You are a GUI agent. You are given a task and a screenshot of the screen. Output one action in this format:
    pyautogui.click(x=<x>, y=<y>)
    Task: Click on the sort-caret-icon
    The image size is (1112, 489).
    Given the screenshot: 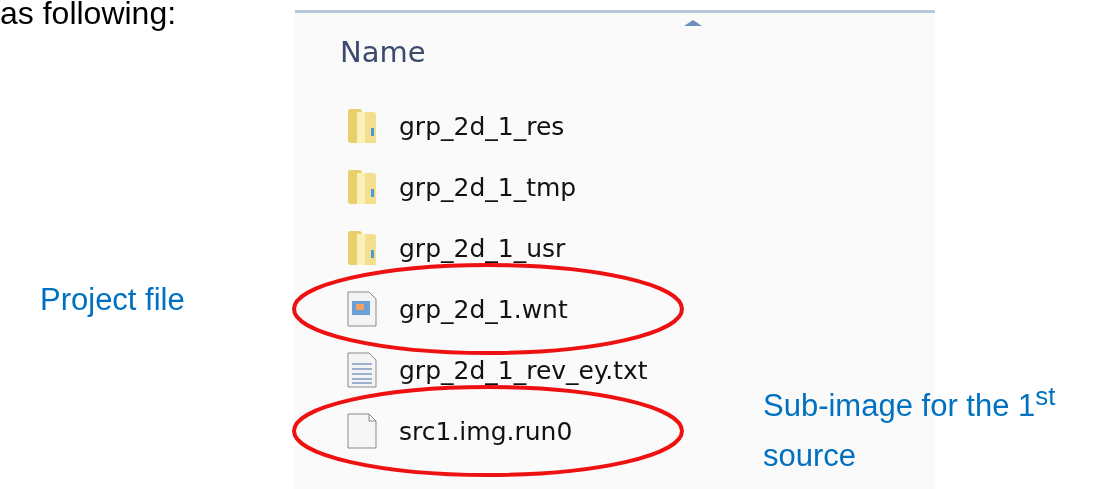 What is the action you would take?
    pyautogui.click(x=693, y=23)
    